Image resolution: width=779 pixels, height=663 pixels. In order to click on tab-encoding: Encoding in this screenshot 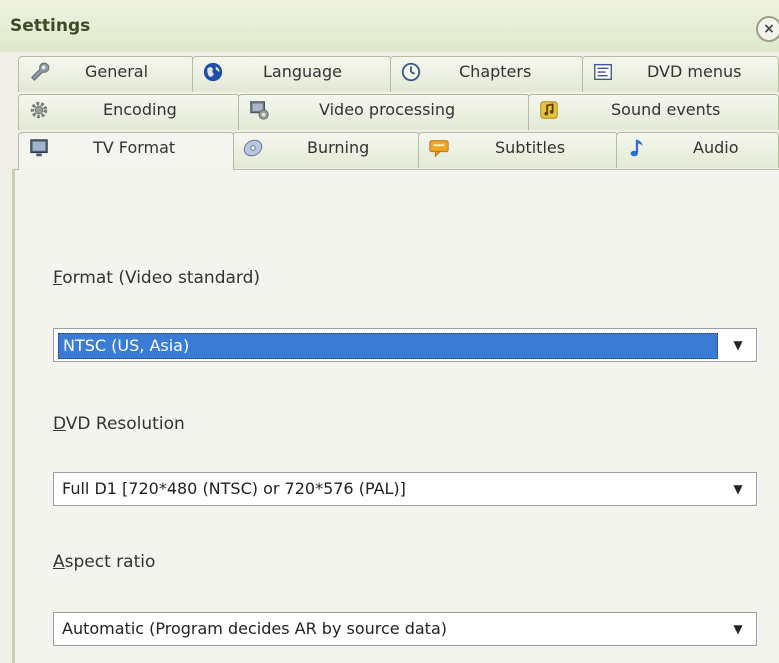, I will do `click(129, 112)`.